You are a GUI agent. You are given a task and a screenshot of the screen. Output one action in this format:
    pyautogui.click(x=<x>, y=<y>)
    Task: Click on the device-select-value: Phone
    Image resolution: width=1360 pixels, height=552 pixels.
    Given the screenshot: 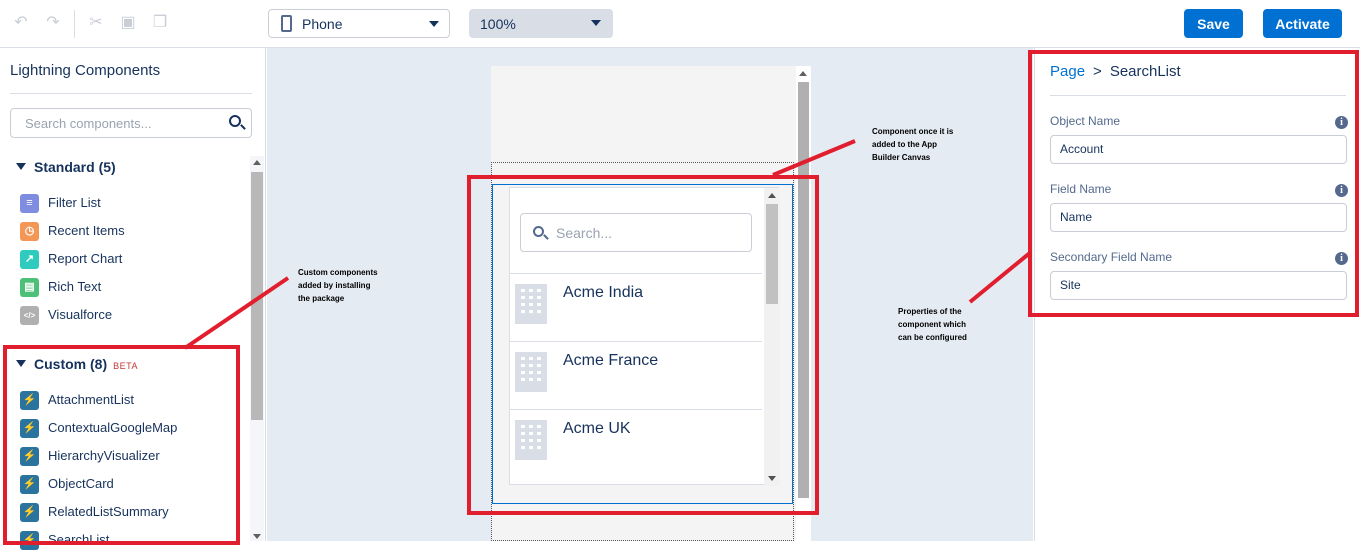 What is the action you would take?
    pyautogui.click(x=322, y=24)
    